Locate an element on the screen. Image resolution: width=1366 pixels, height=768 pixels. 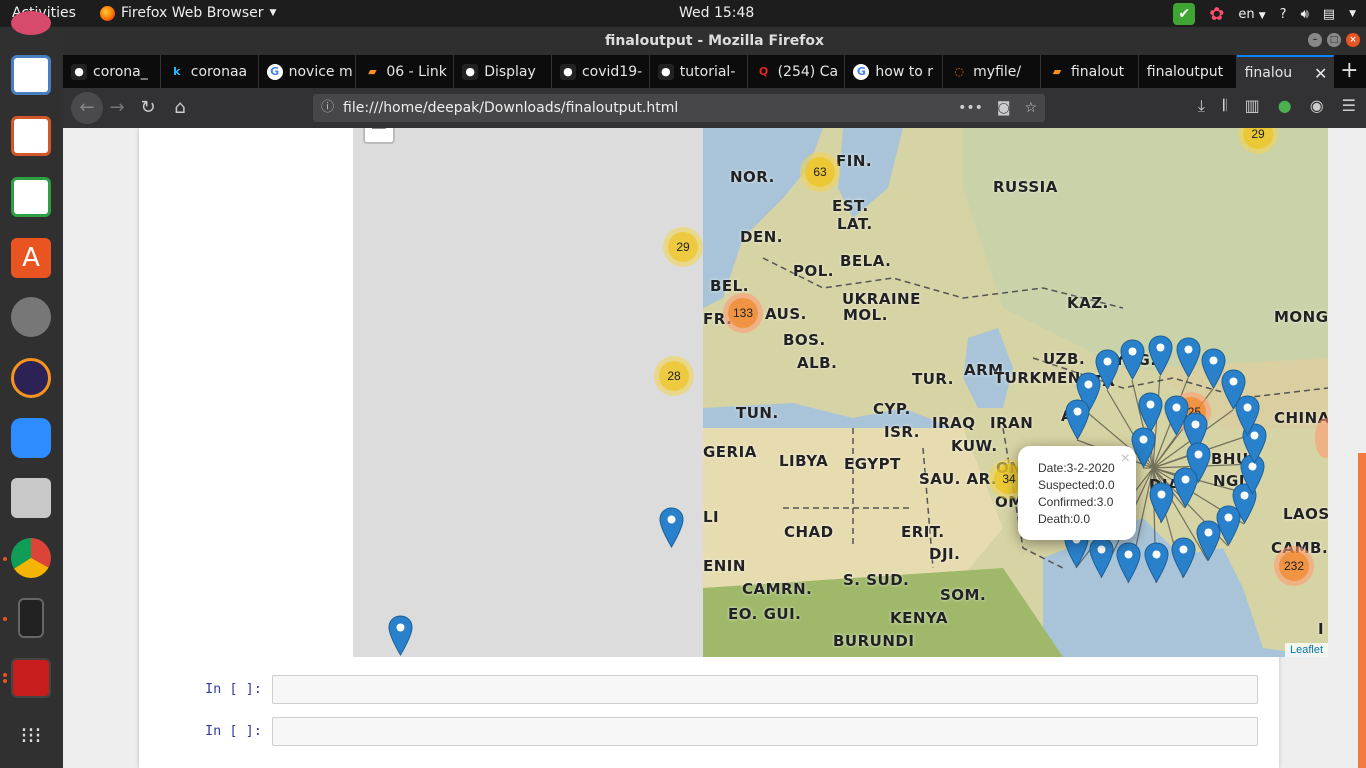
marker-cluster: 63 is located at coordinates (820, 172).